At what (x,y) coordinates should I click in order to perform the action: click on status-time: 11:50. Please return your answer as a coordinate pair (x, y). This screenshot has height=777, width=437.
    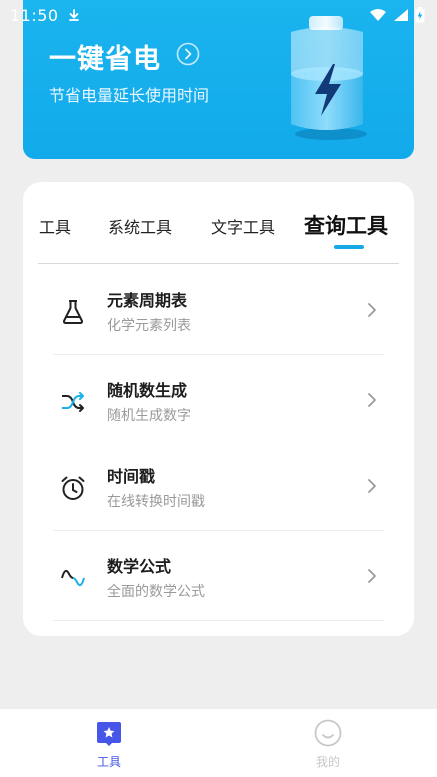
    Looking at the image, I should click on (34, 15).